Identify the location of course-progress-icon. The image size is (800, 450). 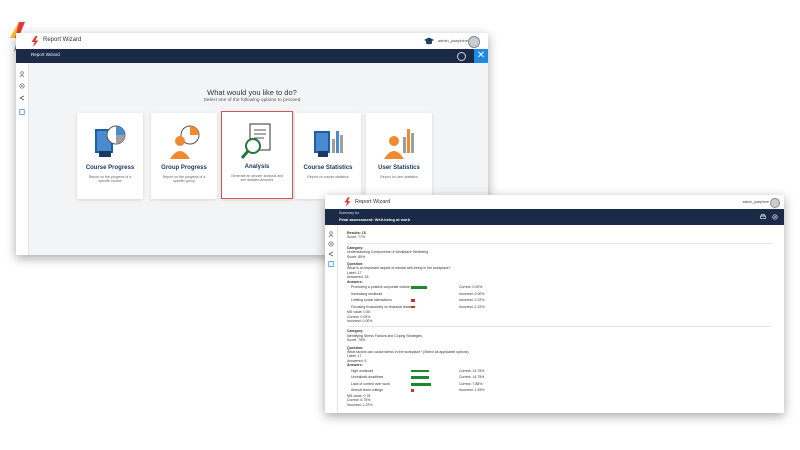
(110, 141).